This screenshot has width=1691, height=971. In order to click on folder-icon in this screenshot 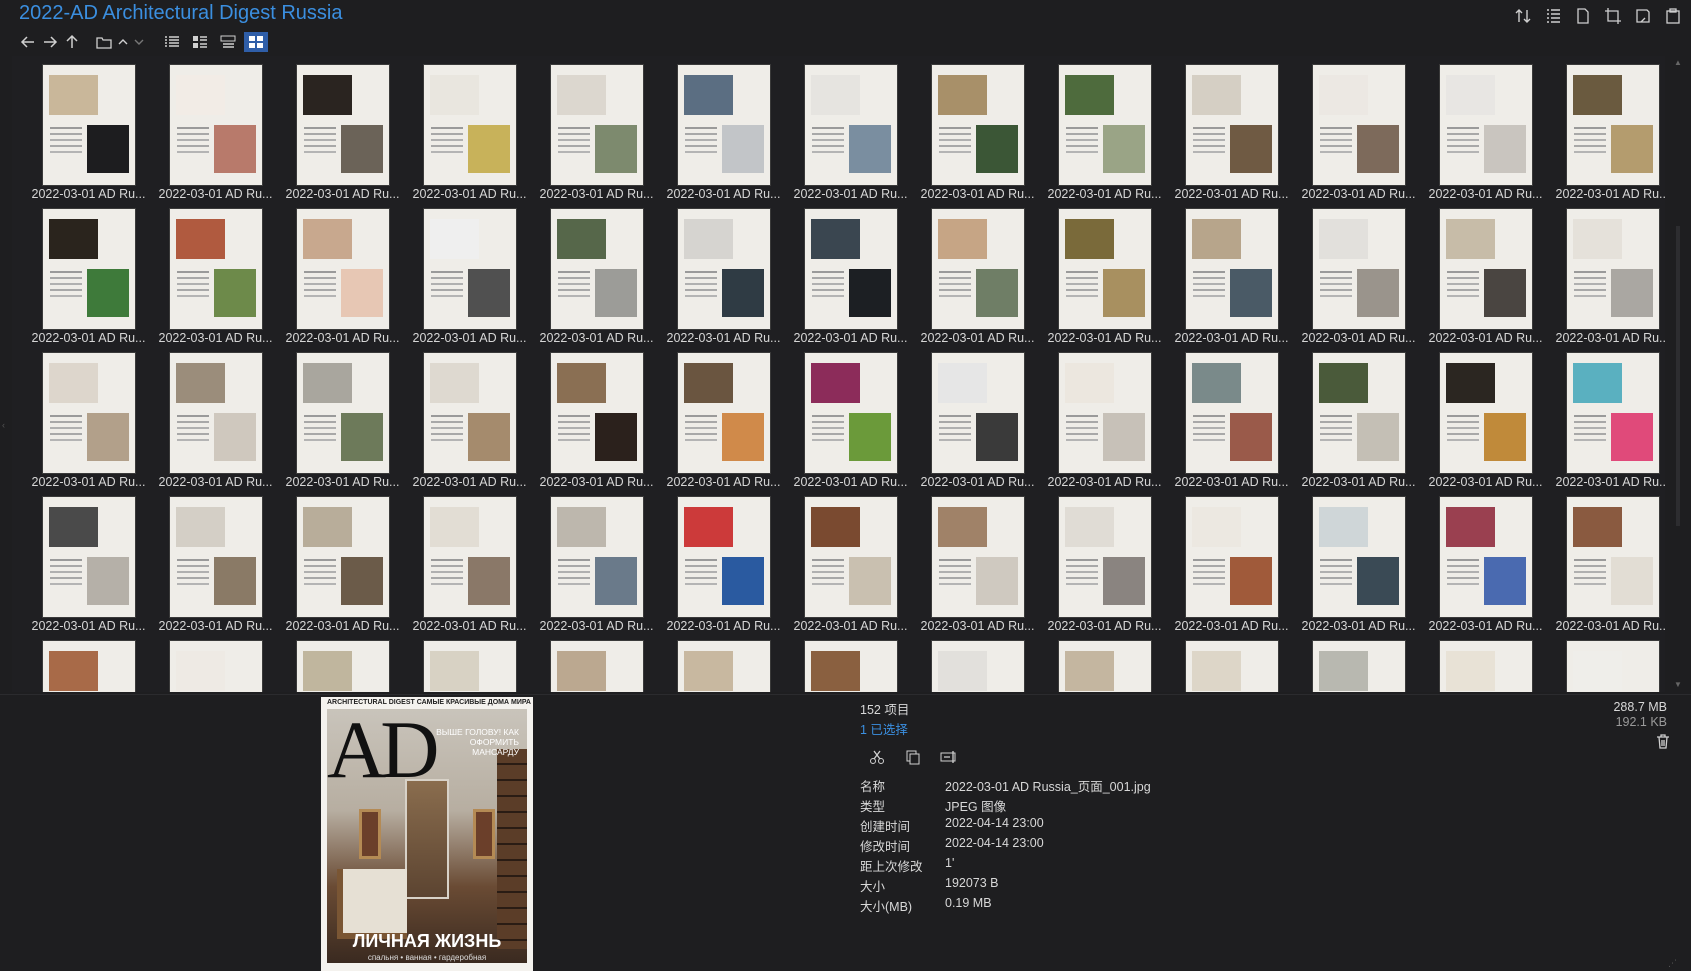, I will do `click(104, 42)`.